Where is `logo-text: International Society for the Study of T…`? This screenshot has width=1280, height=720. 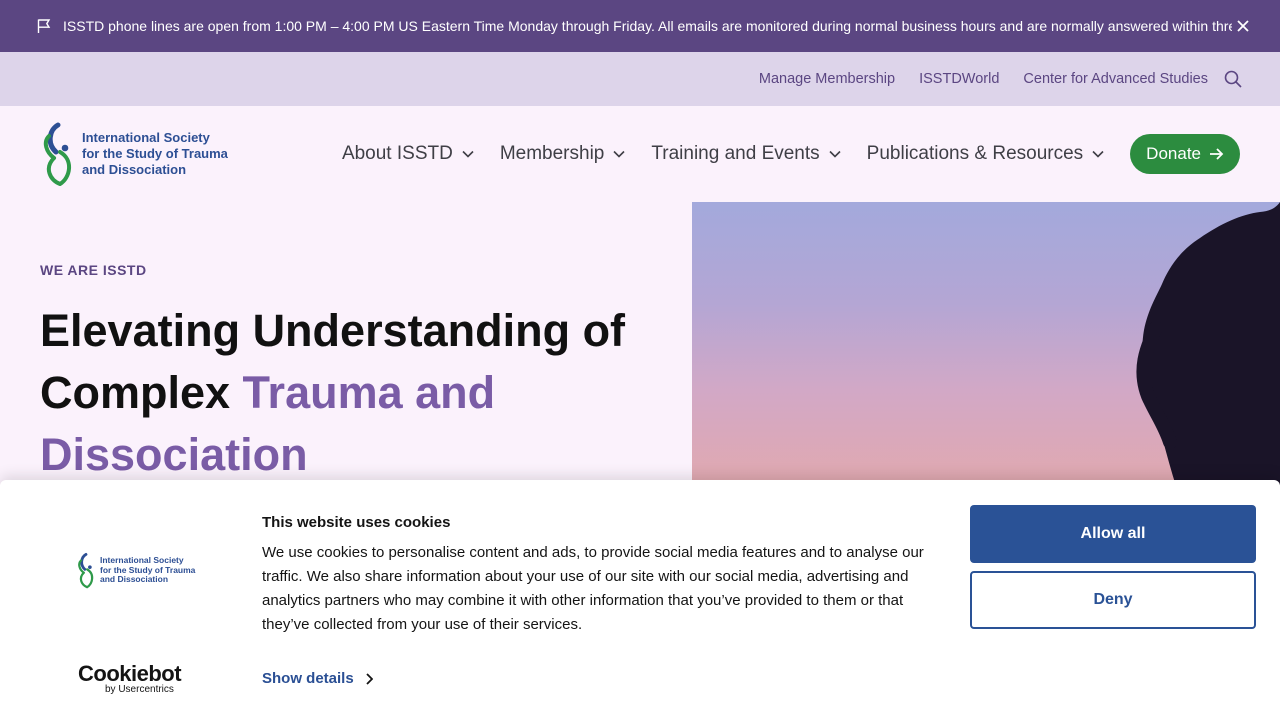
logo-text: International Society for the Study of T… is located at coordinates (155, 153).